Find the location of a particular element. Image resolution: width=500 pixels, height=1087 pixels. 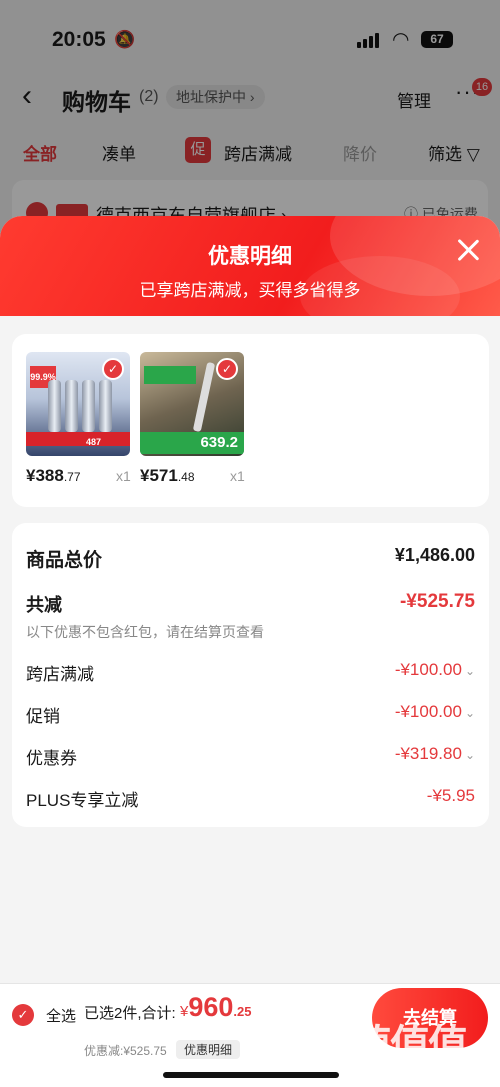

discount-label: PLUS专享立减 is located at coordinates (82, 800).